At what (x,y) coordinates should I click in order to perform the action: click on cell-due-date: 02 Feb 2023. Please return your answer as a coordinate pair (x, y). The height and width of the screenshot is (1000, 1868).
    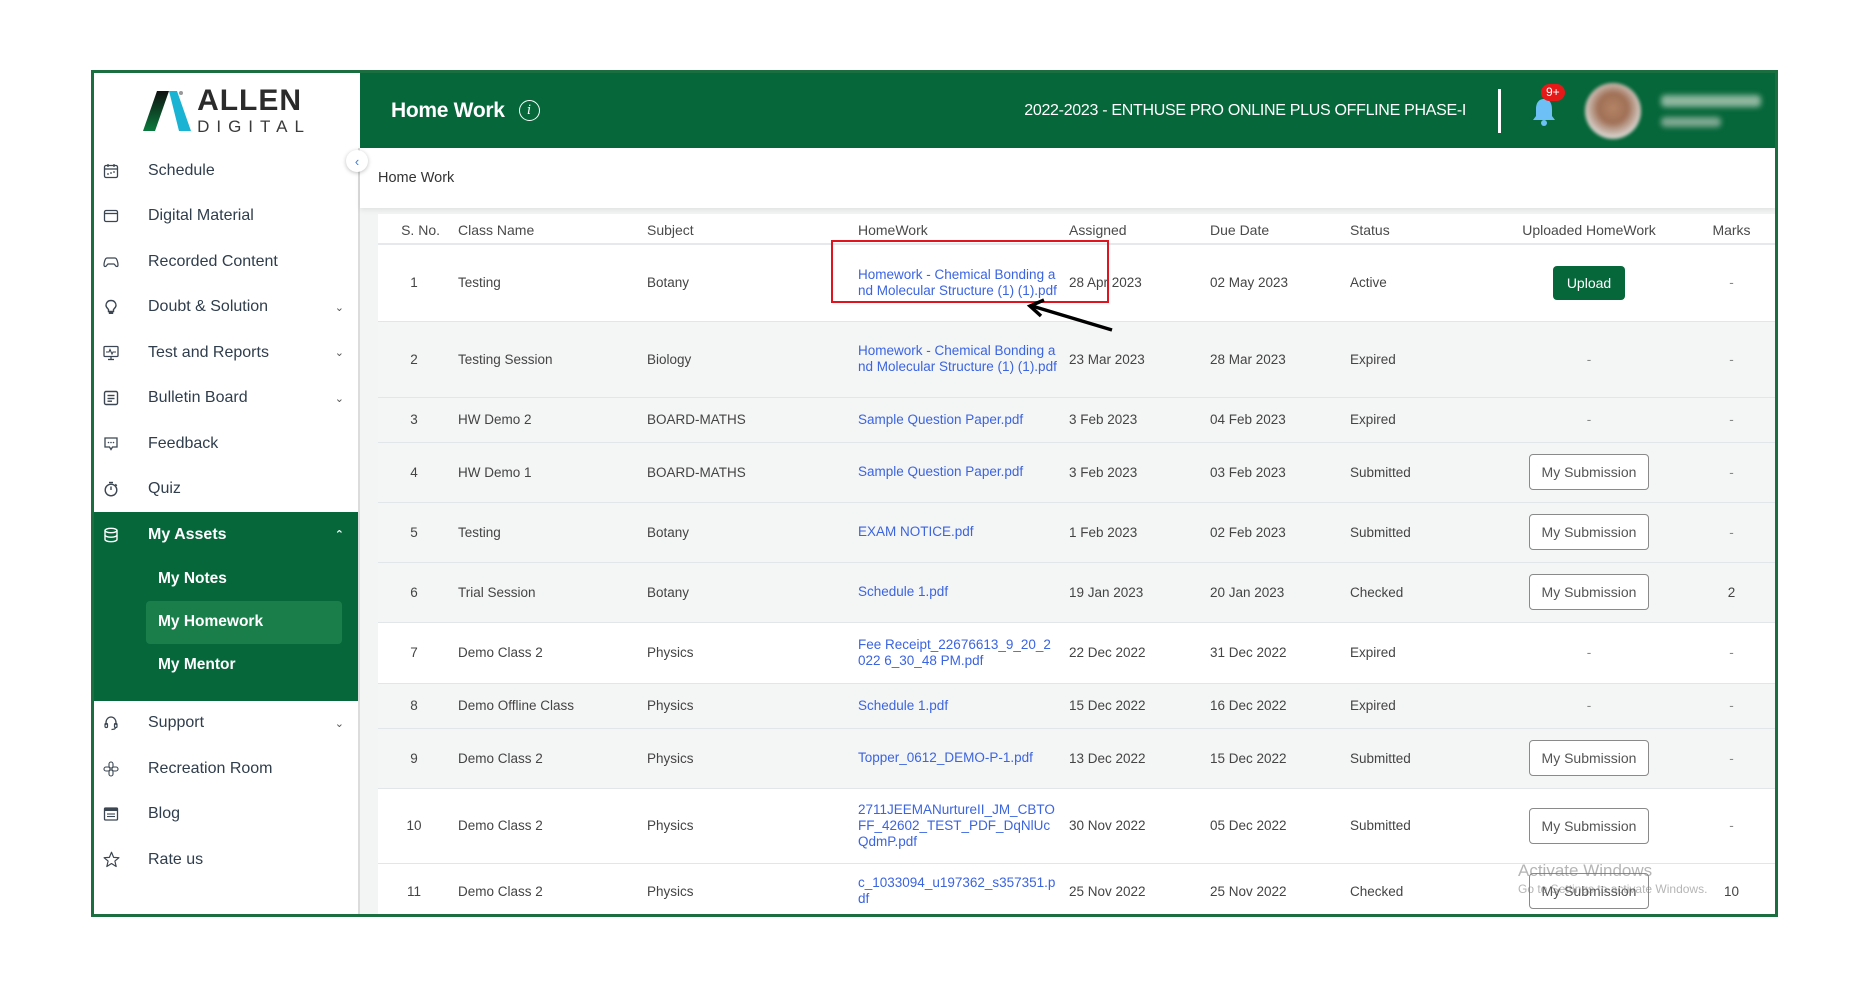
    Looking at the image, I should click on (1280, 532).